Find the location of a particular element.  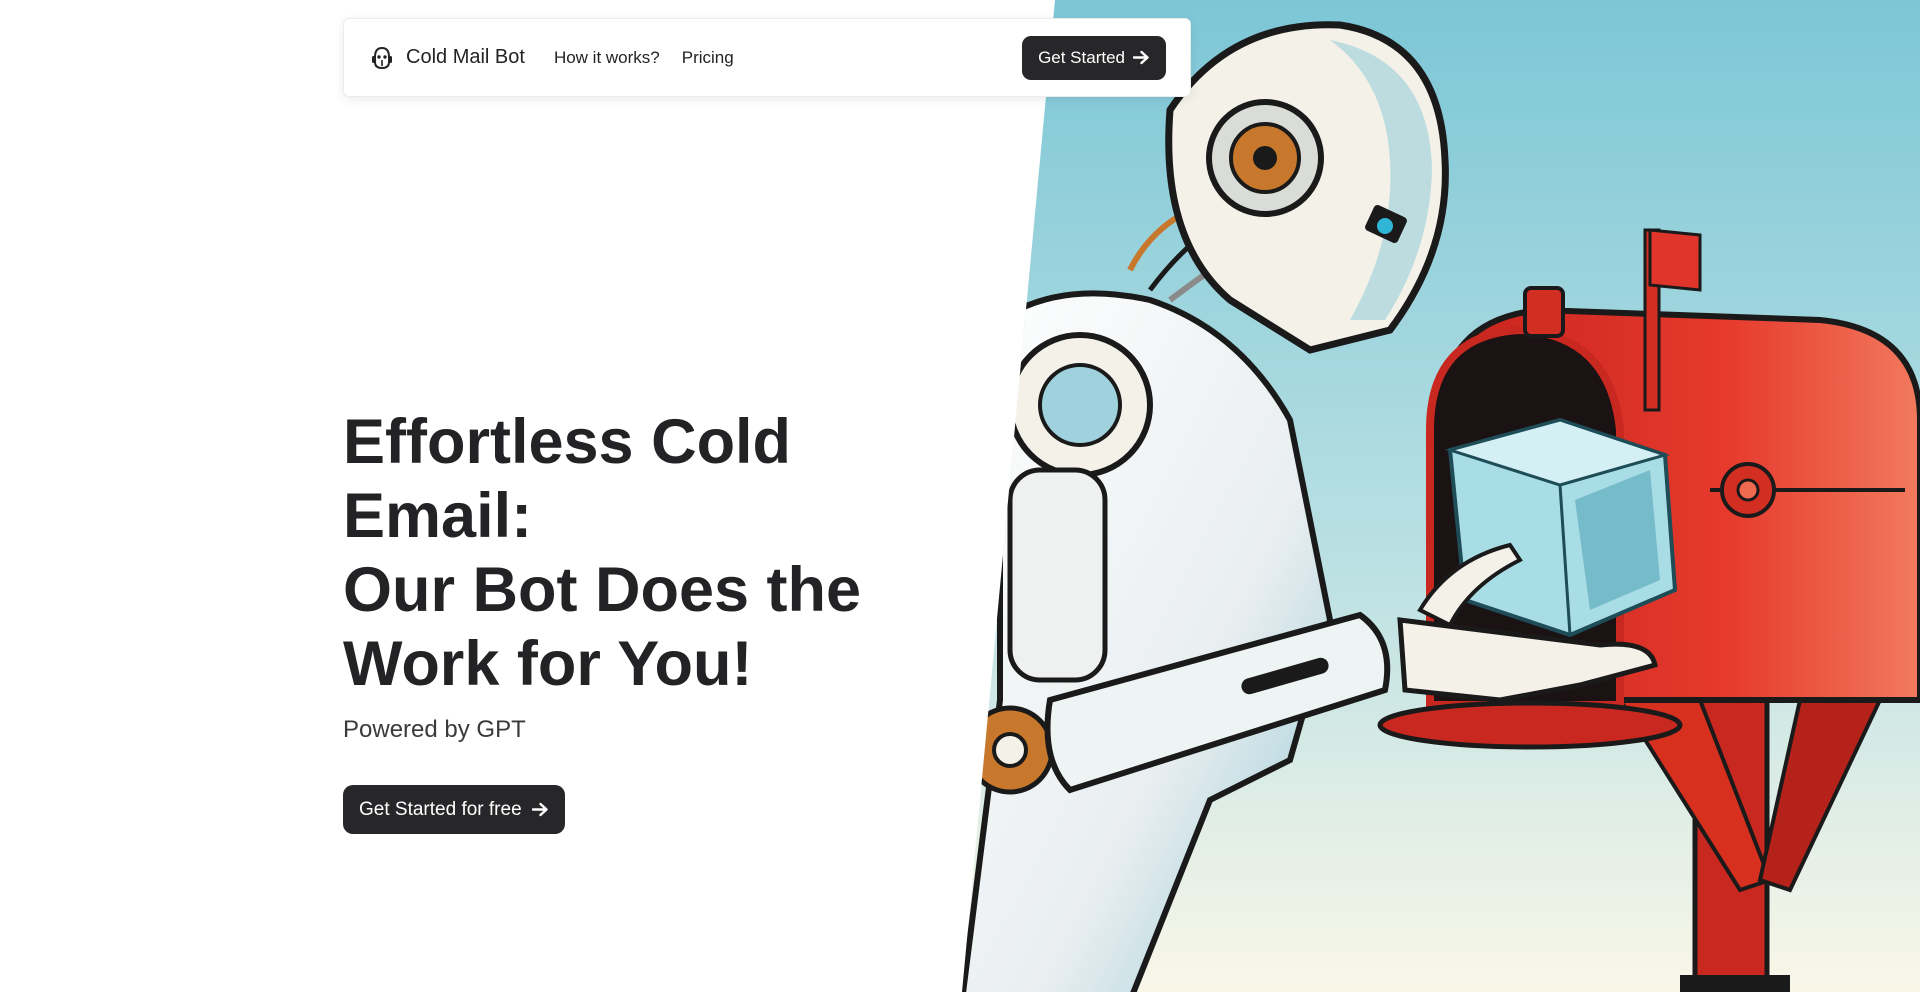

hero-subtitle: Powered by GPT is located at coordinates (434, 729).